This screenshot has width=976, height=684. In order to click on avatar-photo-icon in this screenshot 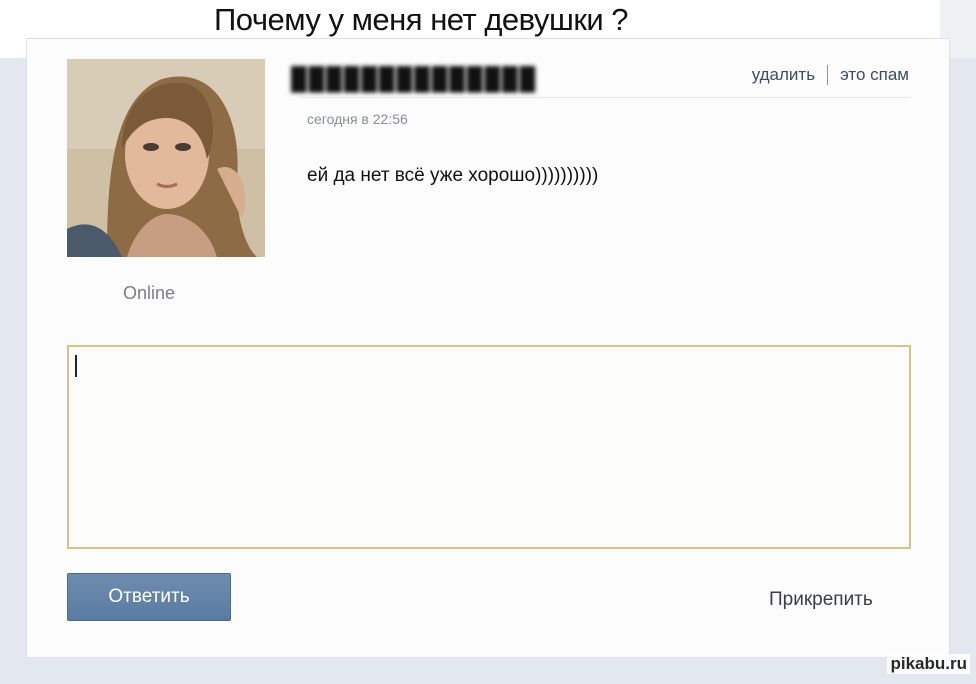, I will do `click(166, 158)`.